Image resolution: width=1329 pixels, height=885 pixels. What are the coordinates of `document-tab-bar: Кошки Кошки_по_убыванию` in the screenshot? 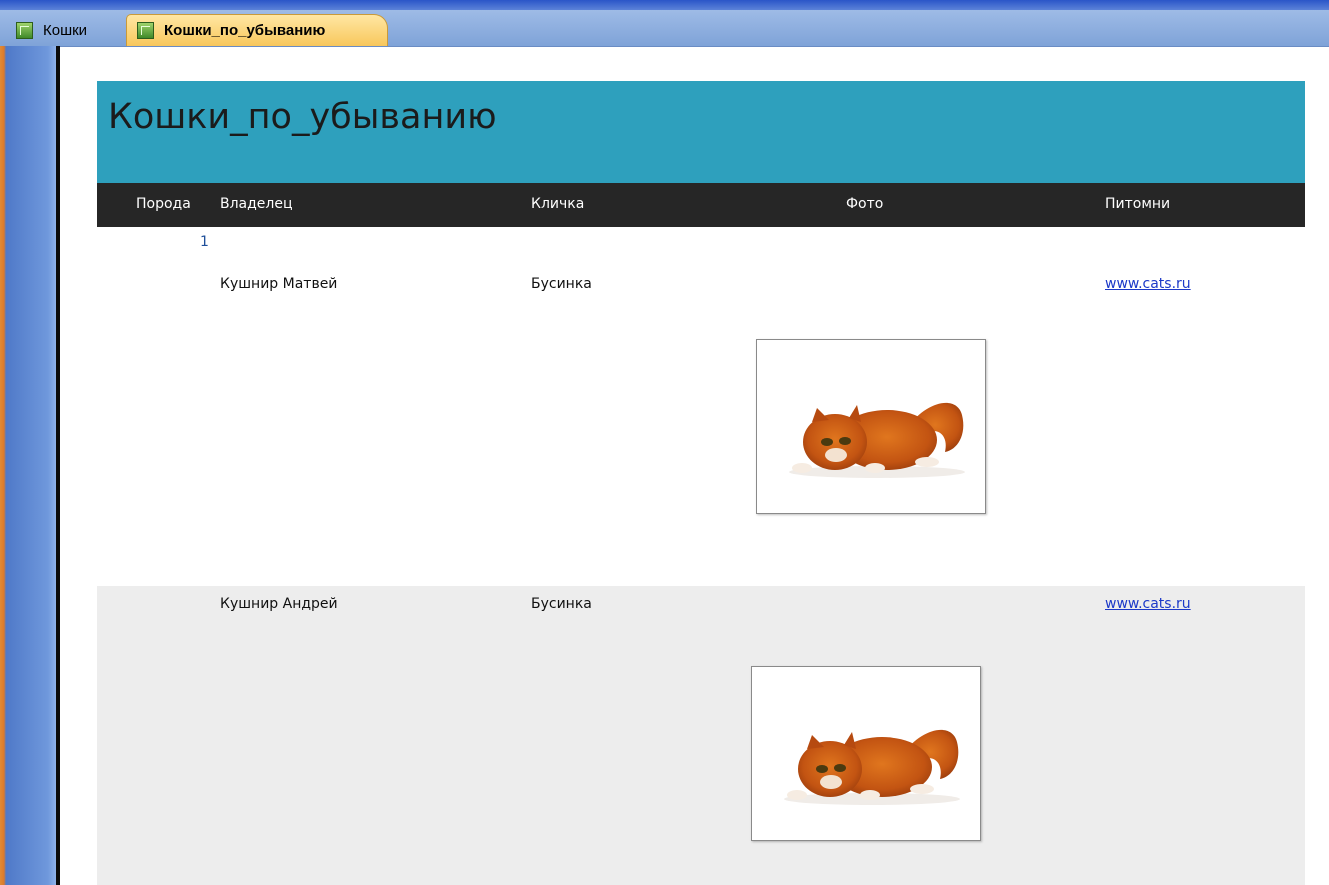 It's located at (664, 28).